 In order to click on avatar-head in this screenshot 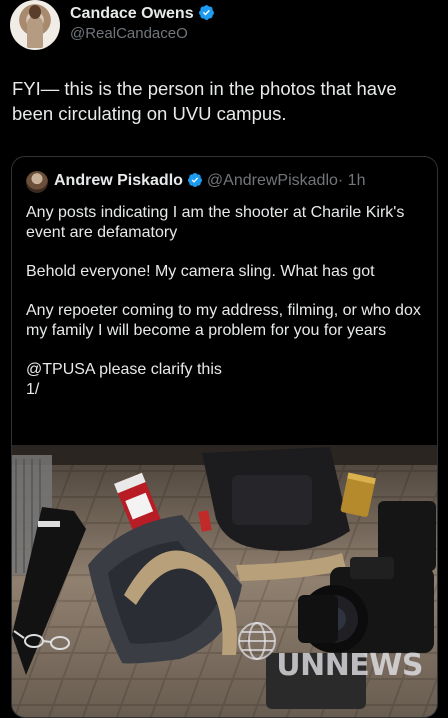, I will do `click(35, 12)`.